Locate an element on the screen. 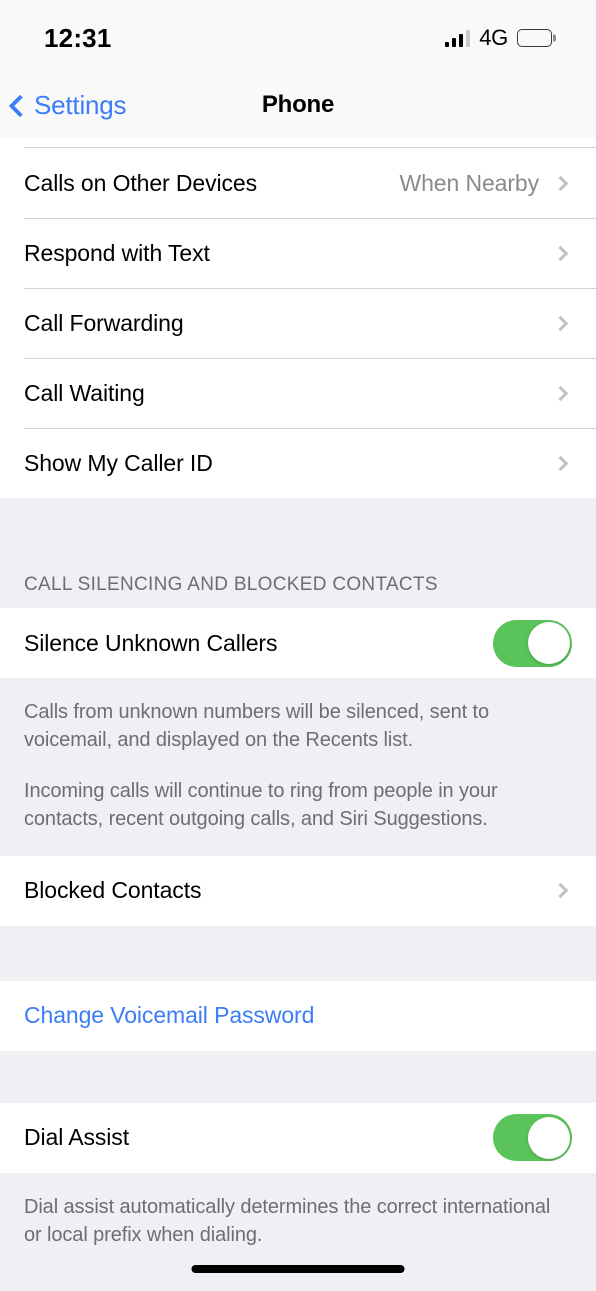 Image resolution: width=596 pixels, height=1291 pixels. row-blocked-contacts: Blocked Contacts is located at coordinates (298, 890).